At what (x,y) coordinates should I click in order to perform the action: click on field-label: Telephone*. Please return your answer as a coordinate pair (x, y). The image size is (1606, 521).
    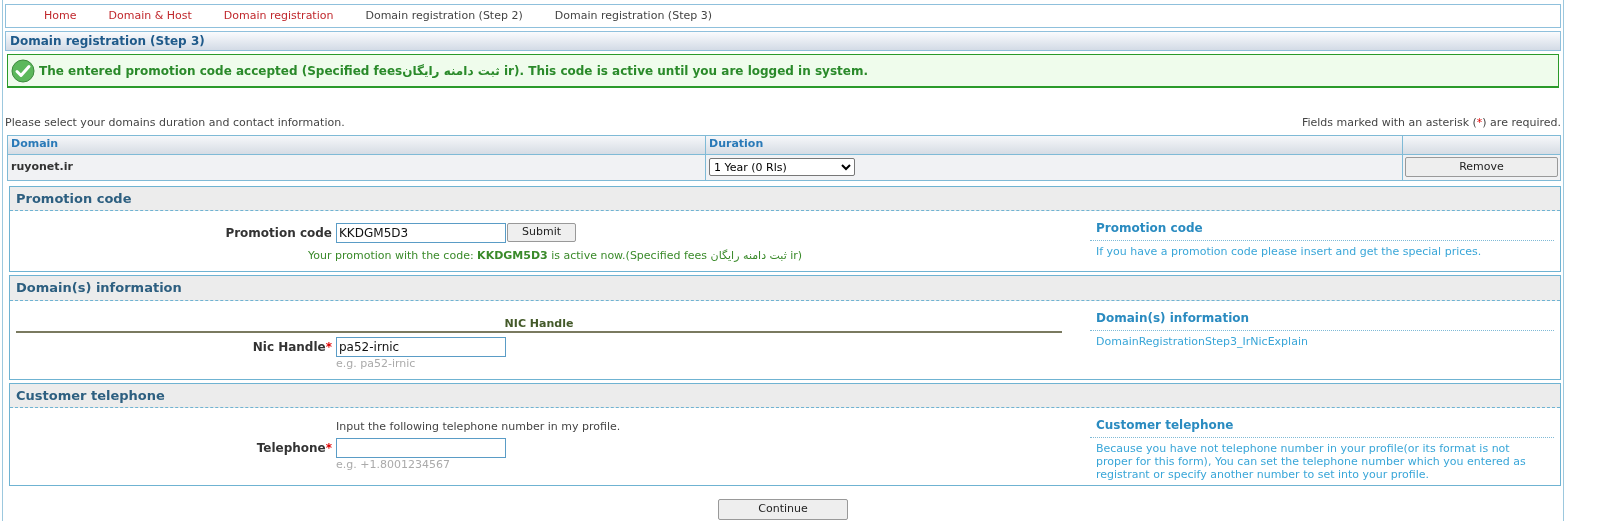
    Looking at the image, I should click on (294, 448).